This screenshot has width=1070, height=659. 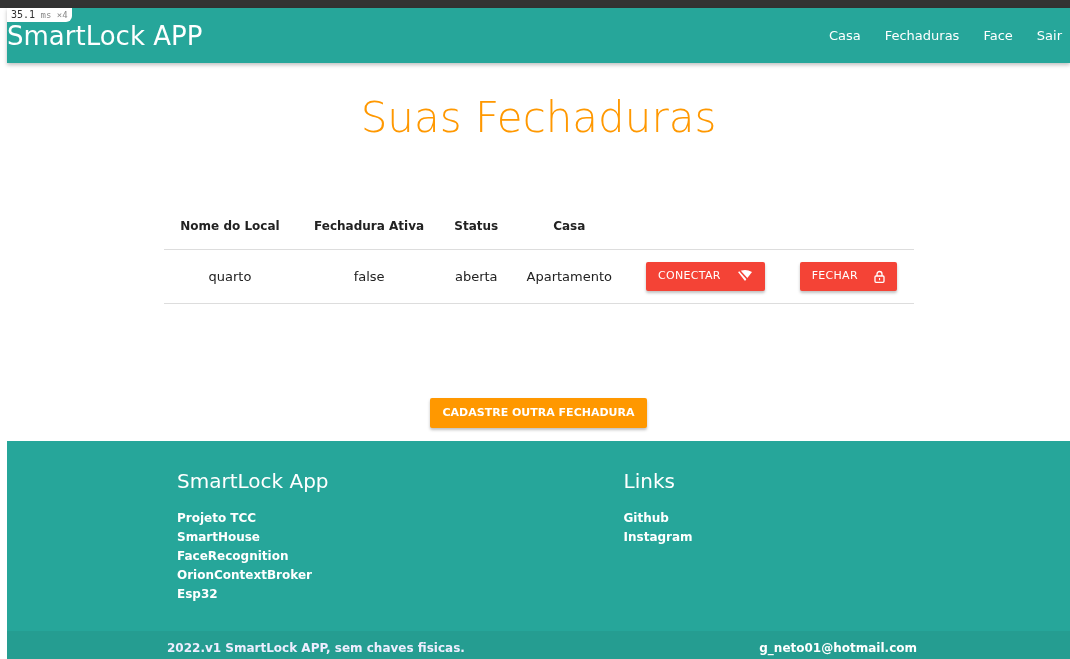 What do you see at coordinates (879, 276) in the screenshot?
I see `lock-icon` at bounding box center [879, 276].